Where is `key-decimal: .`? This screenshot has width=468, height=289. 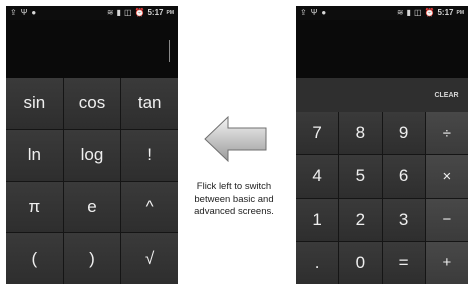 key-decimal: . is located at coordinates (317, 262).